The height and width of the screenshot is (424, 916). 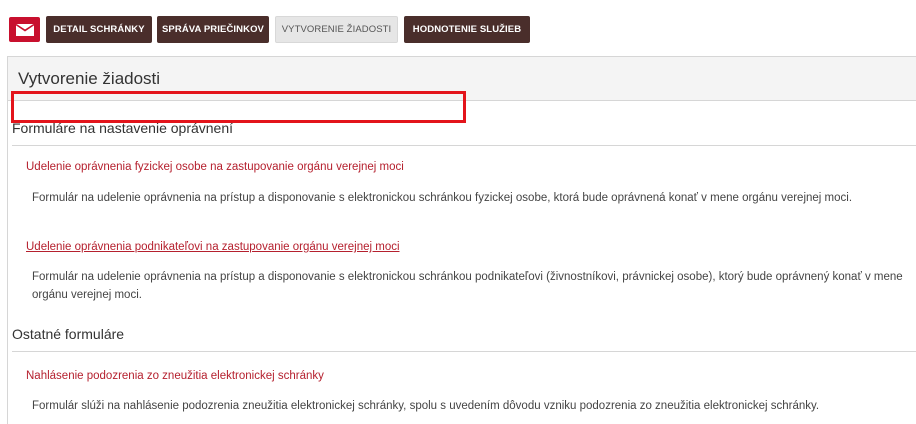 What do you see at coordinates (99, 29) in the screenshot?
I see `tab-detail-schranky: DETAIL SCHRÁNKY` at bounding box center [99, 29].